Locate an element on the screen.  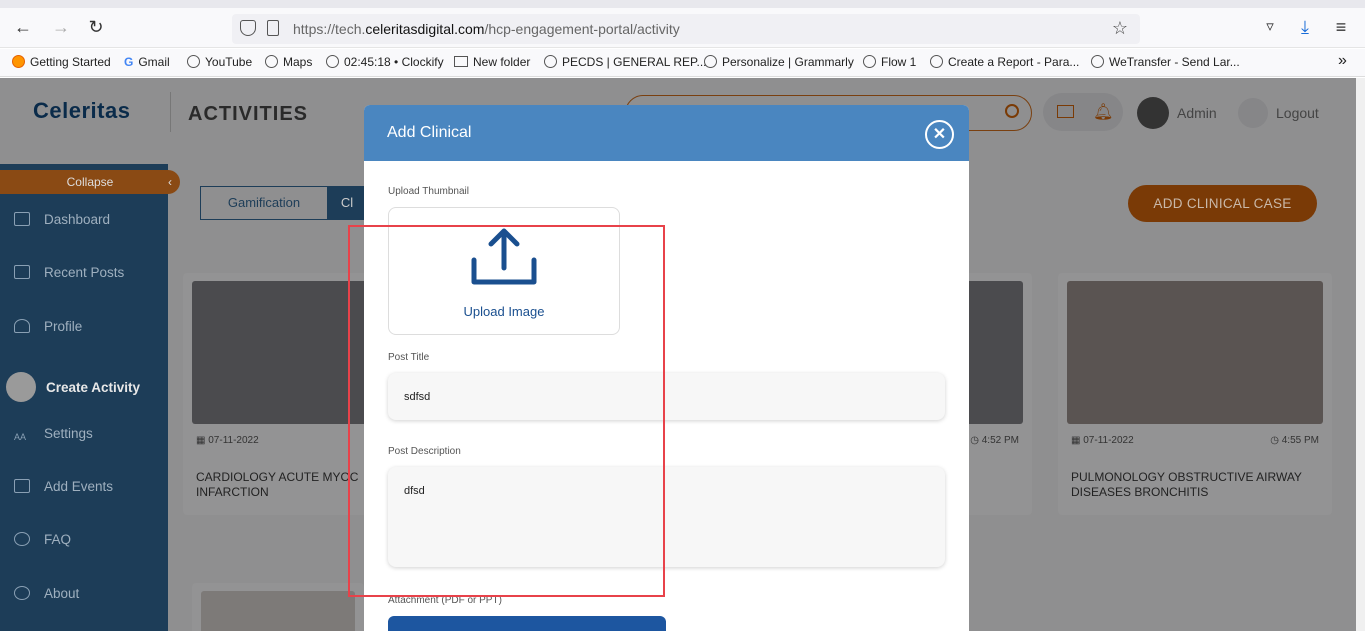
tab-strip is located at coordinates (682, 4).